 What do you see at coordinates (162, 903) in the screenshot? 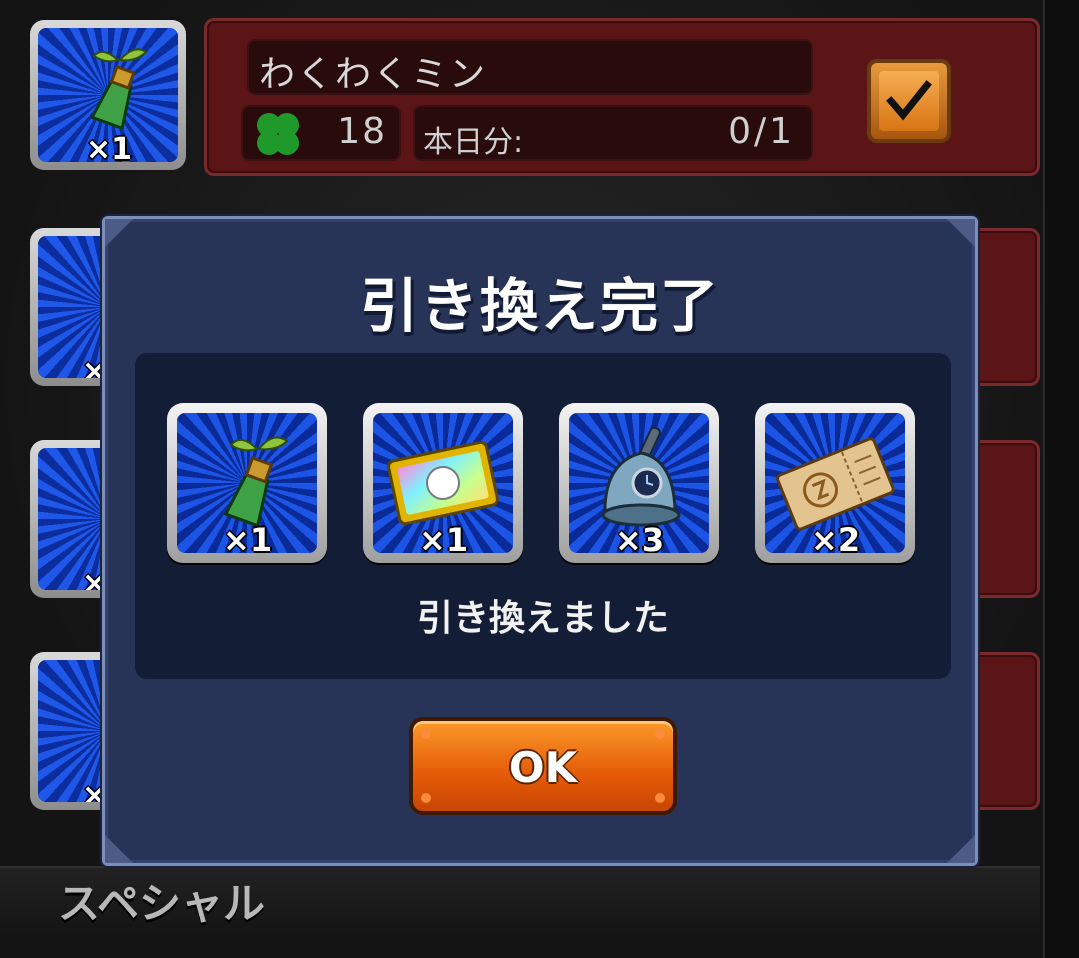
I see `section-label: スペシャル` at bounding box center [162, 903].